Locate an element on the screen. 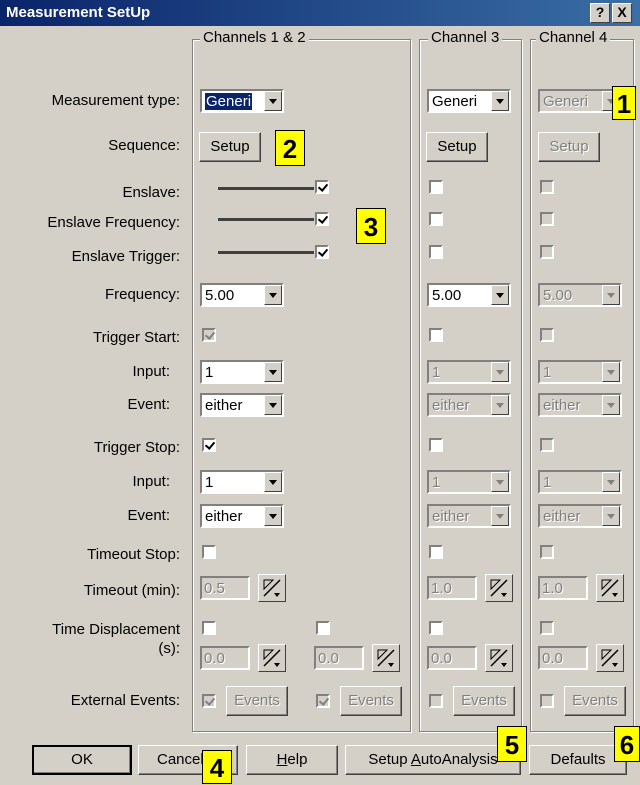  label-frequency: Frequency: is located at coordinates (142, 294).